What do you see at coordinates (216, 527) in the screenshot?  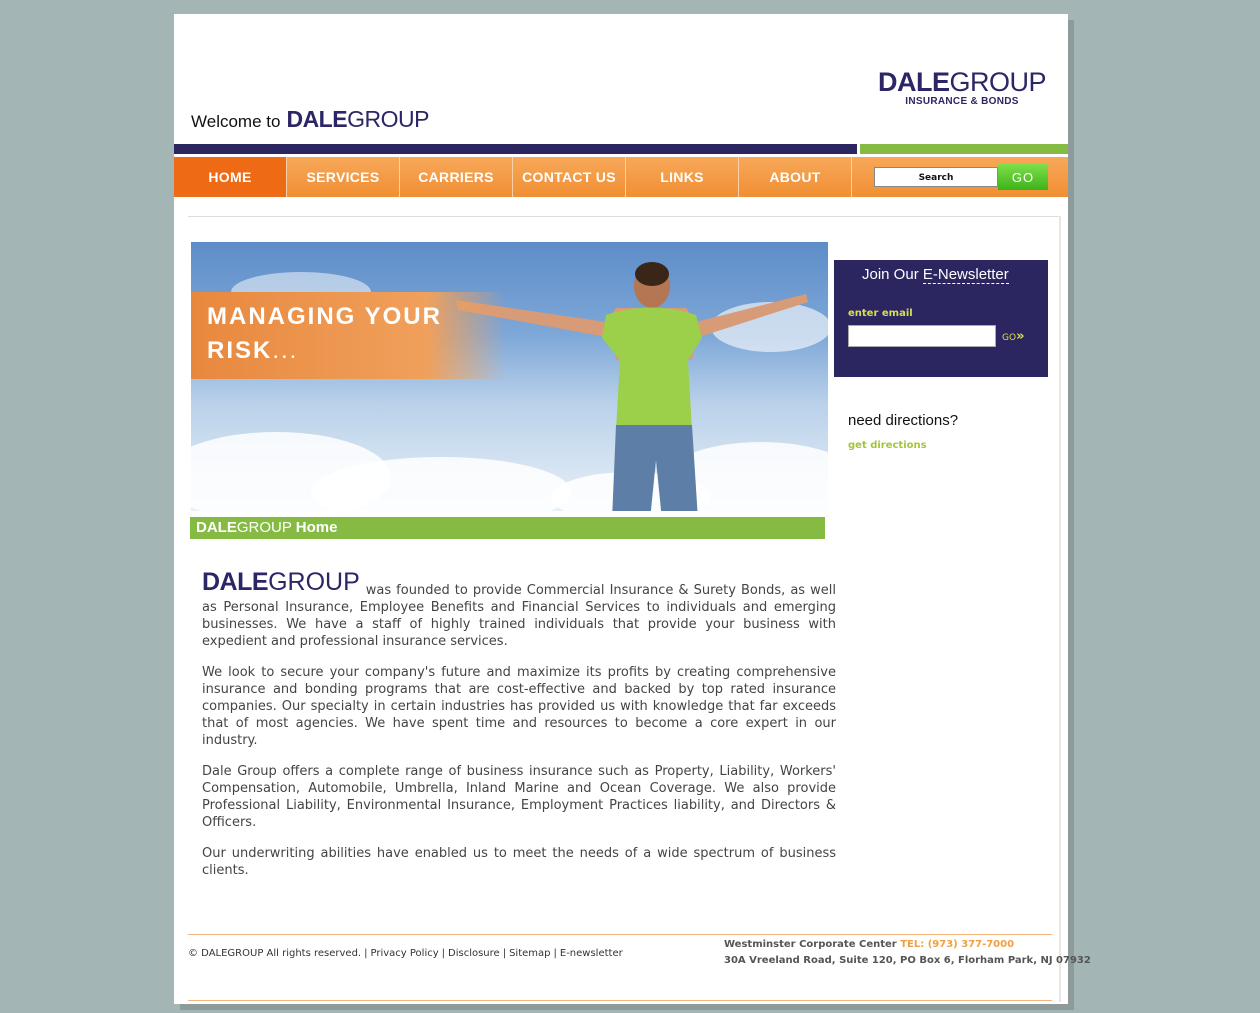 I see `section-title-brand-bold: DALE` at bounding box center [216, 527].